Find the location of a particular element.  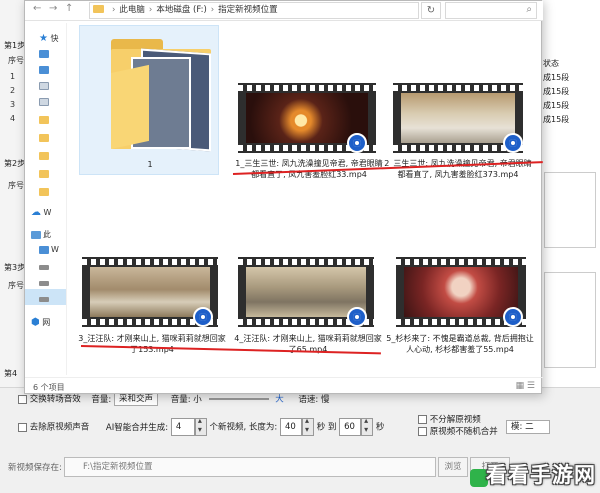

video-caption-3: 3_汪汪队: 才刚来山上, 猫咪莉莉就想回家了153.mp4 is located at coordinates (152, 344).